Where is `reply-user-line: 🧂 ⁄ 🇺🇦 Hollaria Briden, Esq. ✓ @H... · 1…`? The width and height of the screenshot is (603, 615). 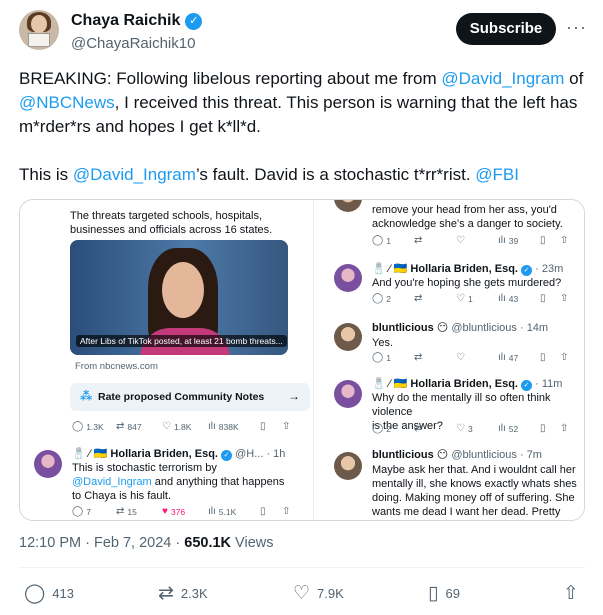 reply-user-line: 🧂 ⁄ 🇺🇦 Hollaria Briden, Esq. ✓ @H... · 1… is located at coordinates (179, 454).